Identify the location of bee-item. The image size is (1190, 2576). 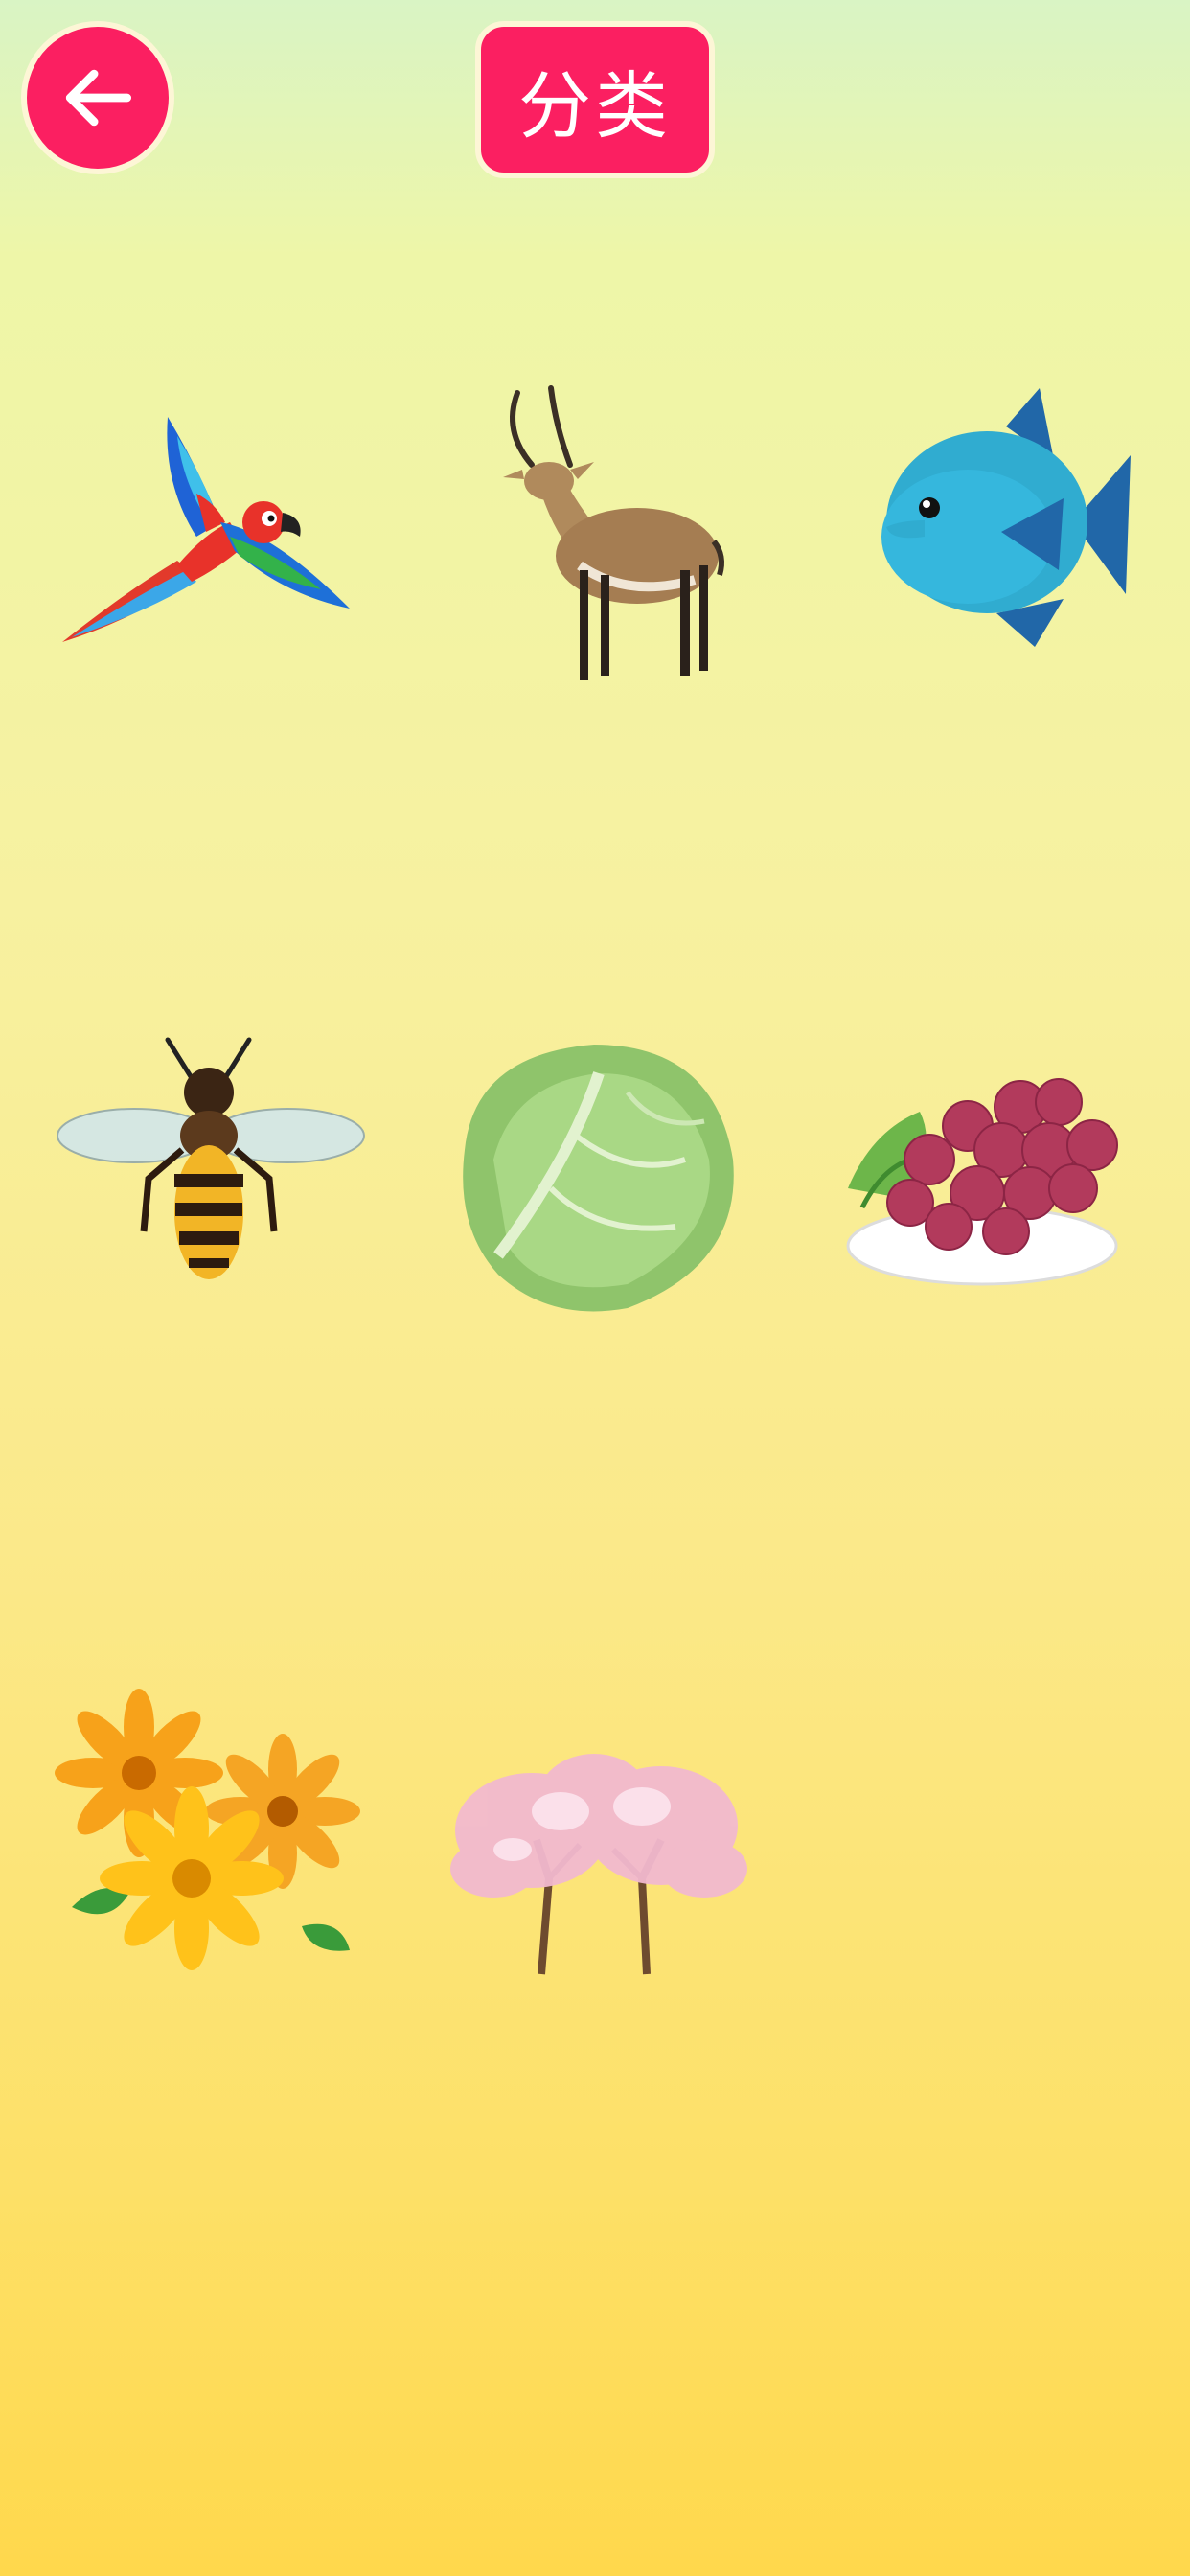
(211, 1183).